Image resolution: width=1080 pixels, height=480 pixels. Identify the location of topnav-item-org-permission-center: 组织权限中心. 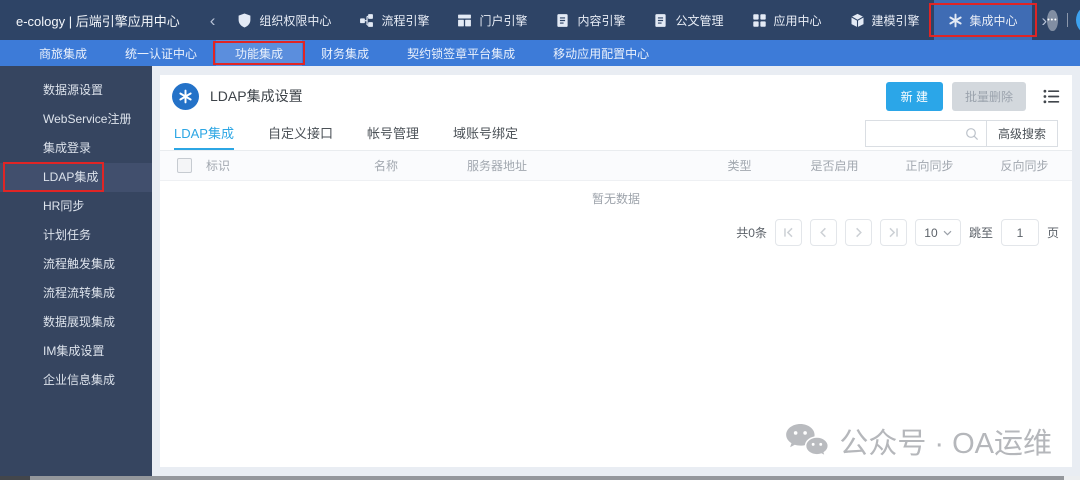
(284, 20).